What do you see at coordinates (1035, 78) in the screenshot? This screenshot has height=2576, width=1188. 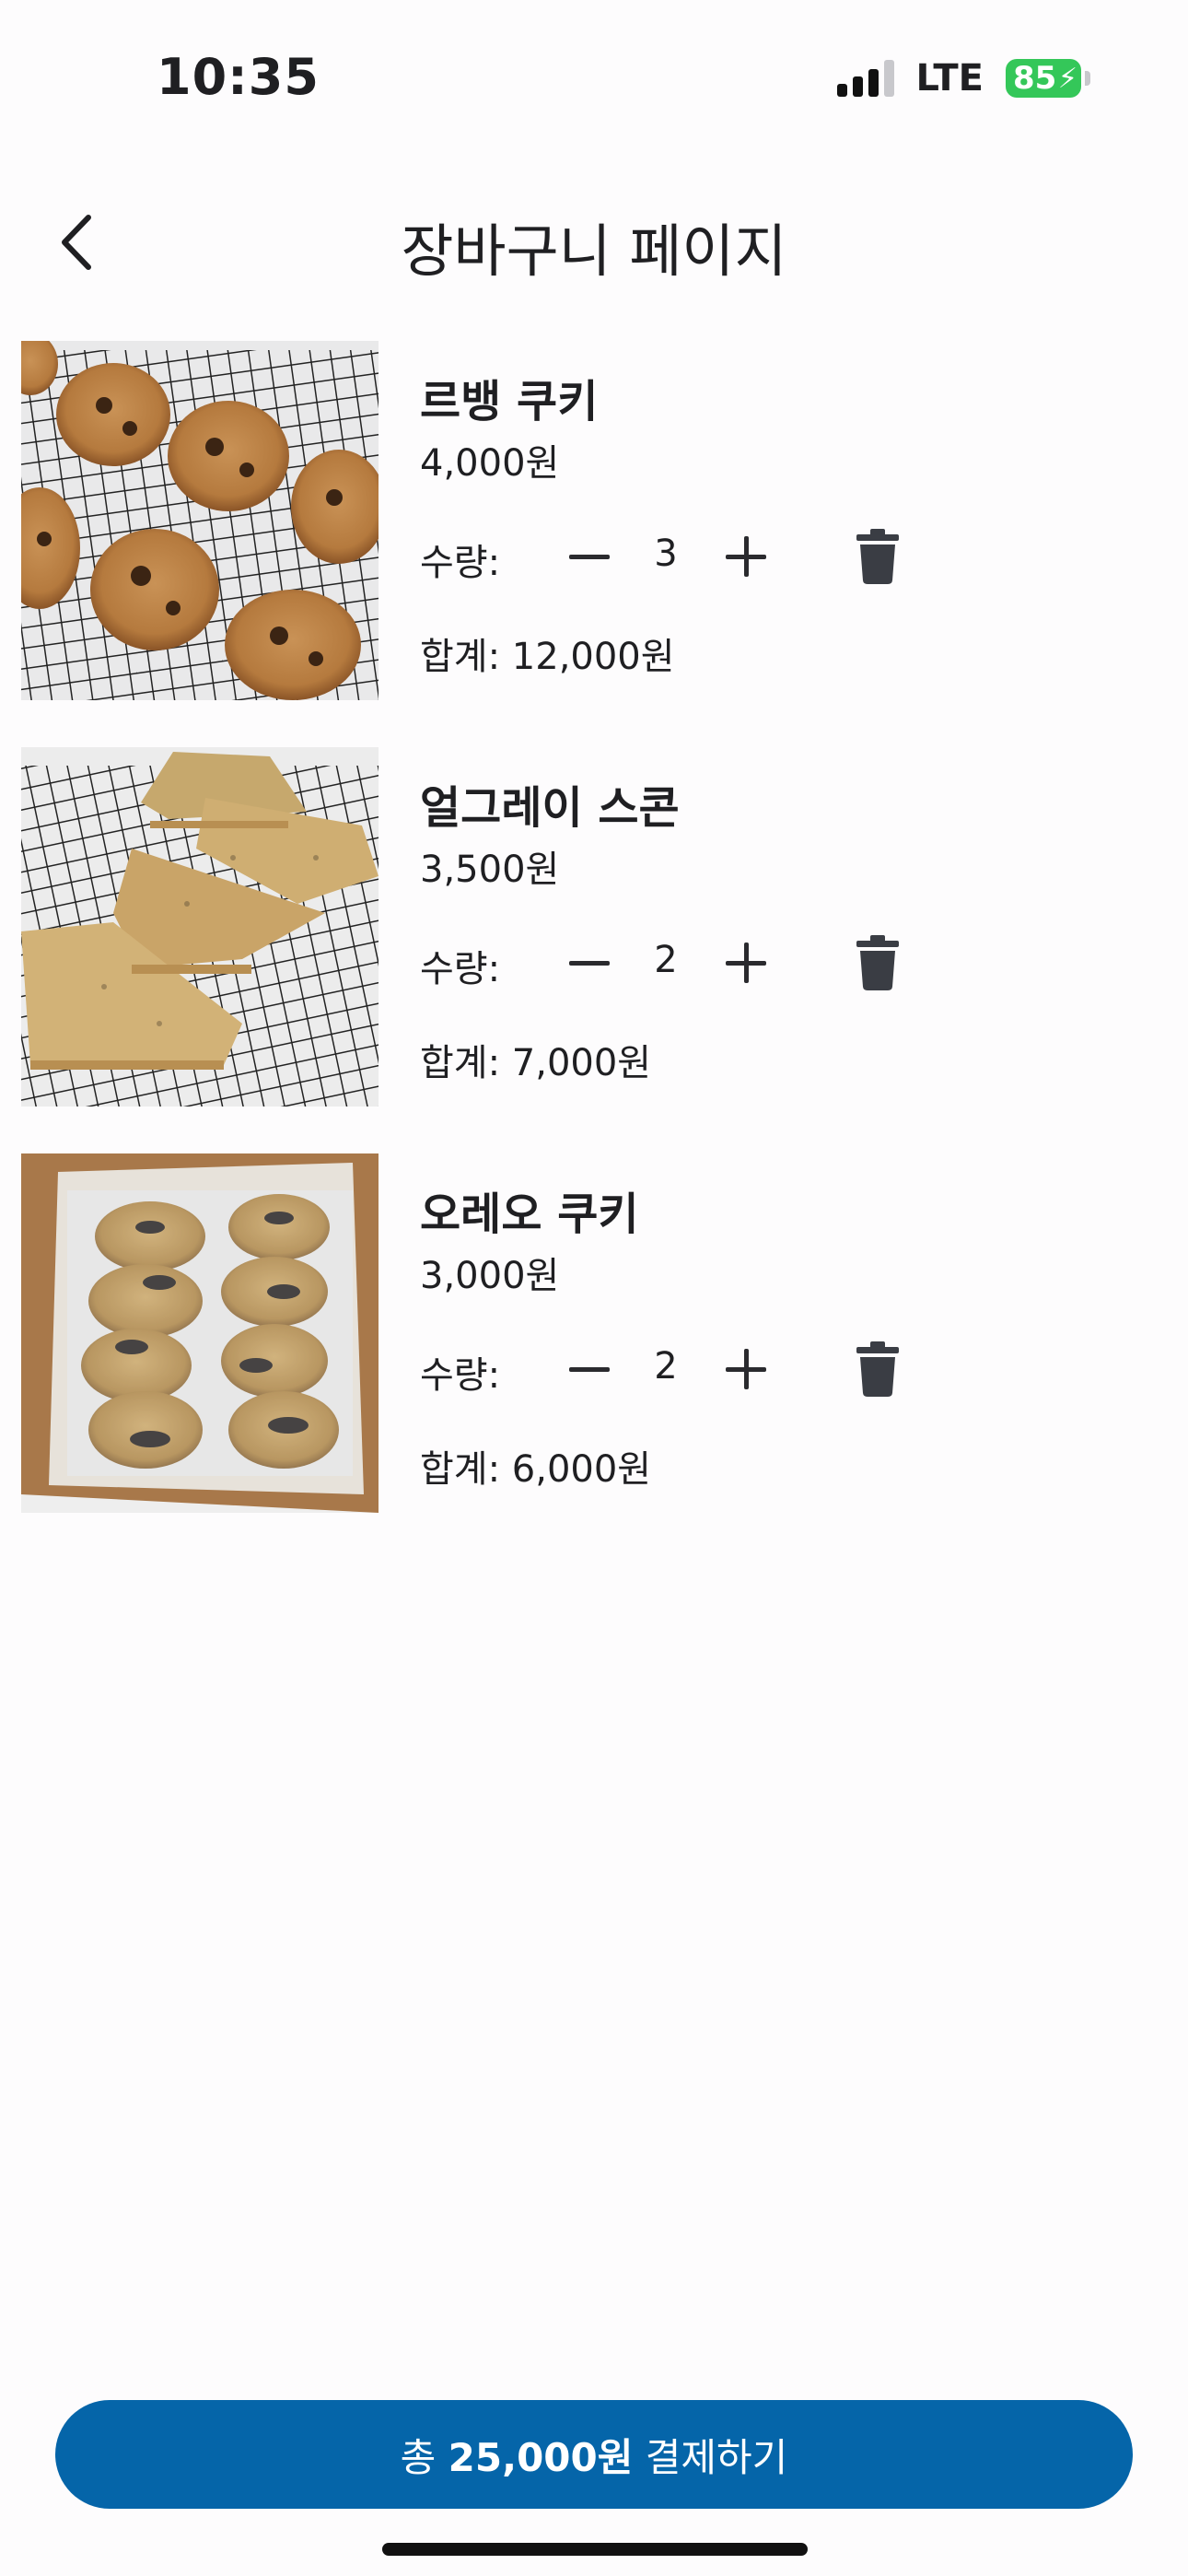 I see `battery-level: 85` at bounding box center [1035, 78].